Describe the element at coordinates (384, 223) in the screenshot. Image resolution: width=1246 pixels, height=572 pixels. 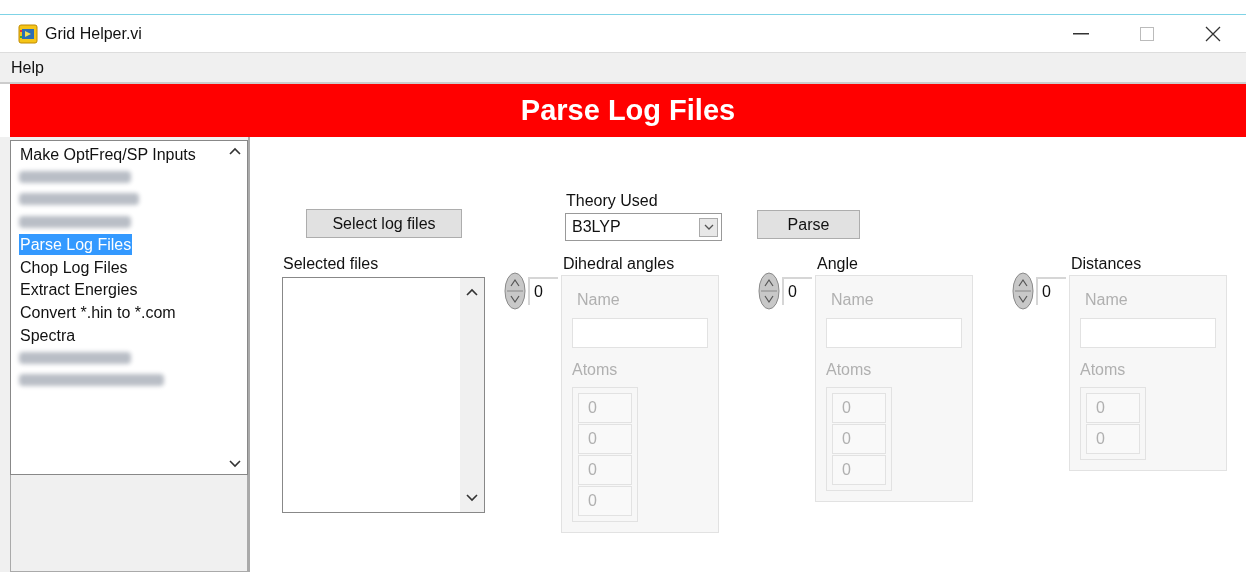
I see `select-files-button: Select log files` at that location.